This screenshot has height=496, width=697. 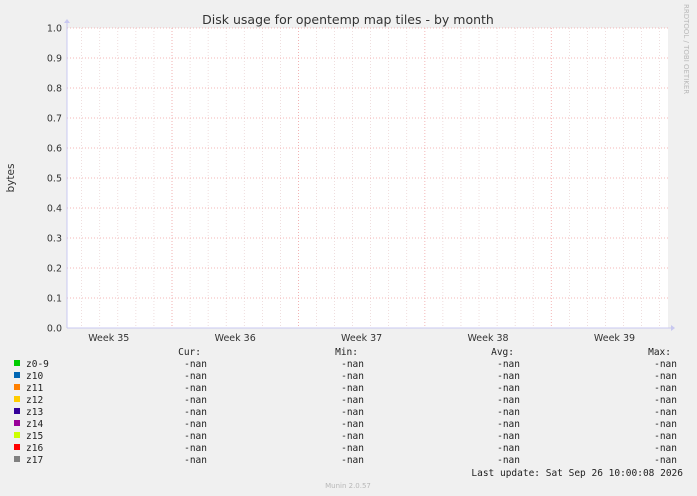 What do you see at coordinates (34, 436) in the screenshot?
I see `legend-series-name: z15` at bounding box center [34, 436].